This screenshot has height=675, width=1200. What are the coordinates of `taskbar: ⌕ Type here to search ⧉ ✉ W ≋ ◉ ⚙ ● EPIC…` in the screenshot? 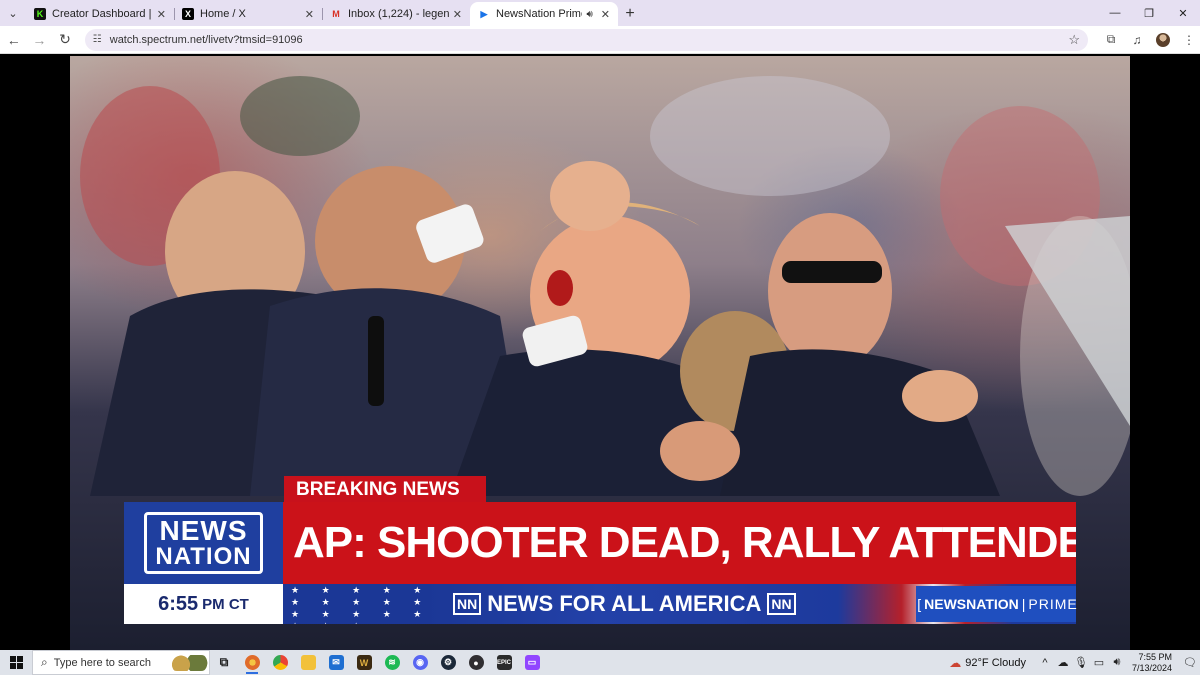 It's located at (600, 662).